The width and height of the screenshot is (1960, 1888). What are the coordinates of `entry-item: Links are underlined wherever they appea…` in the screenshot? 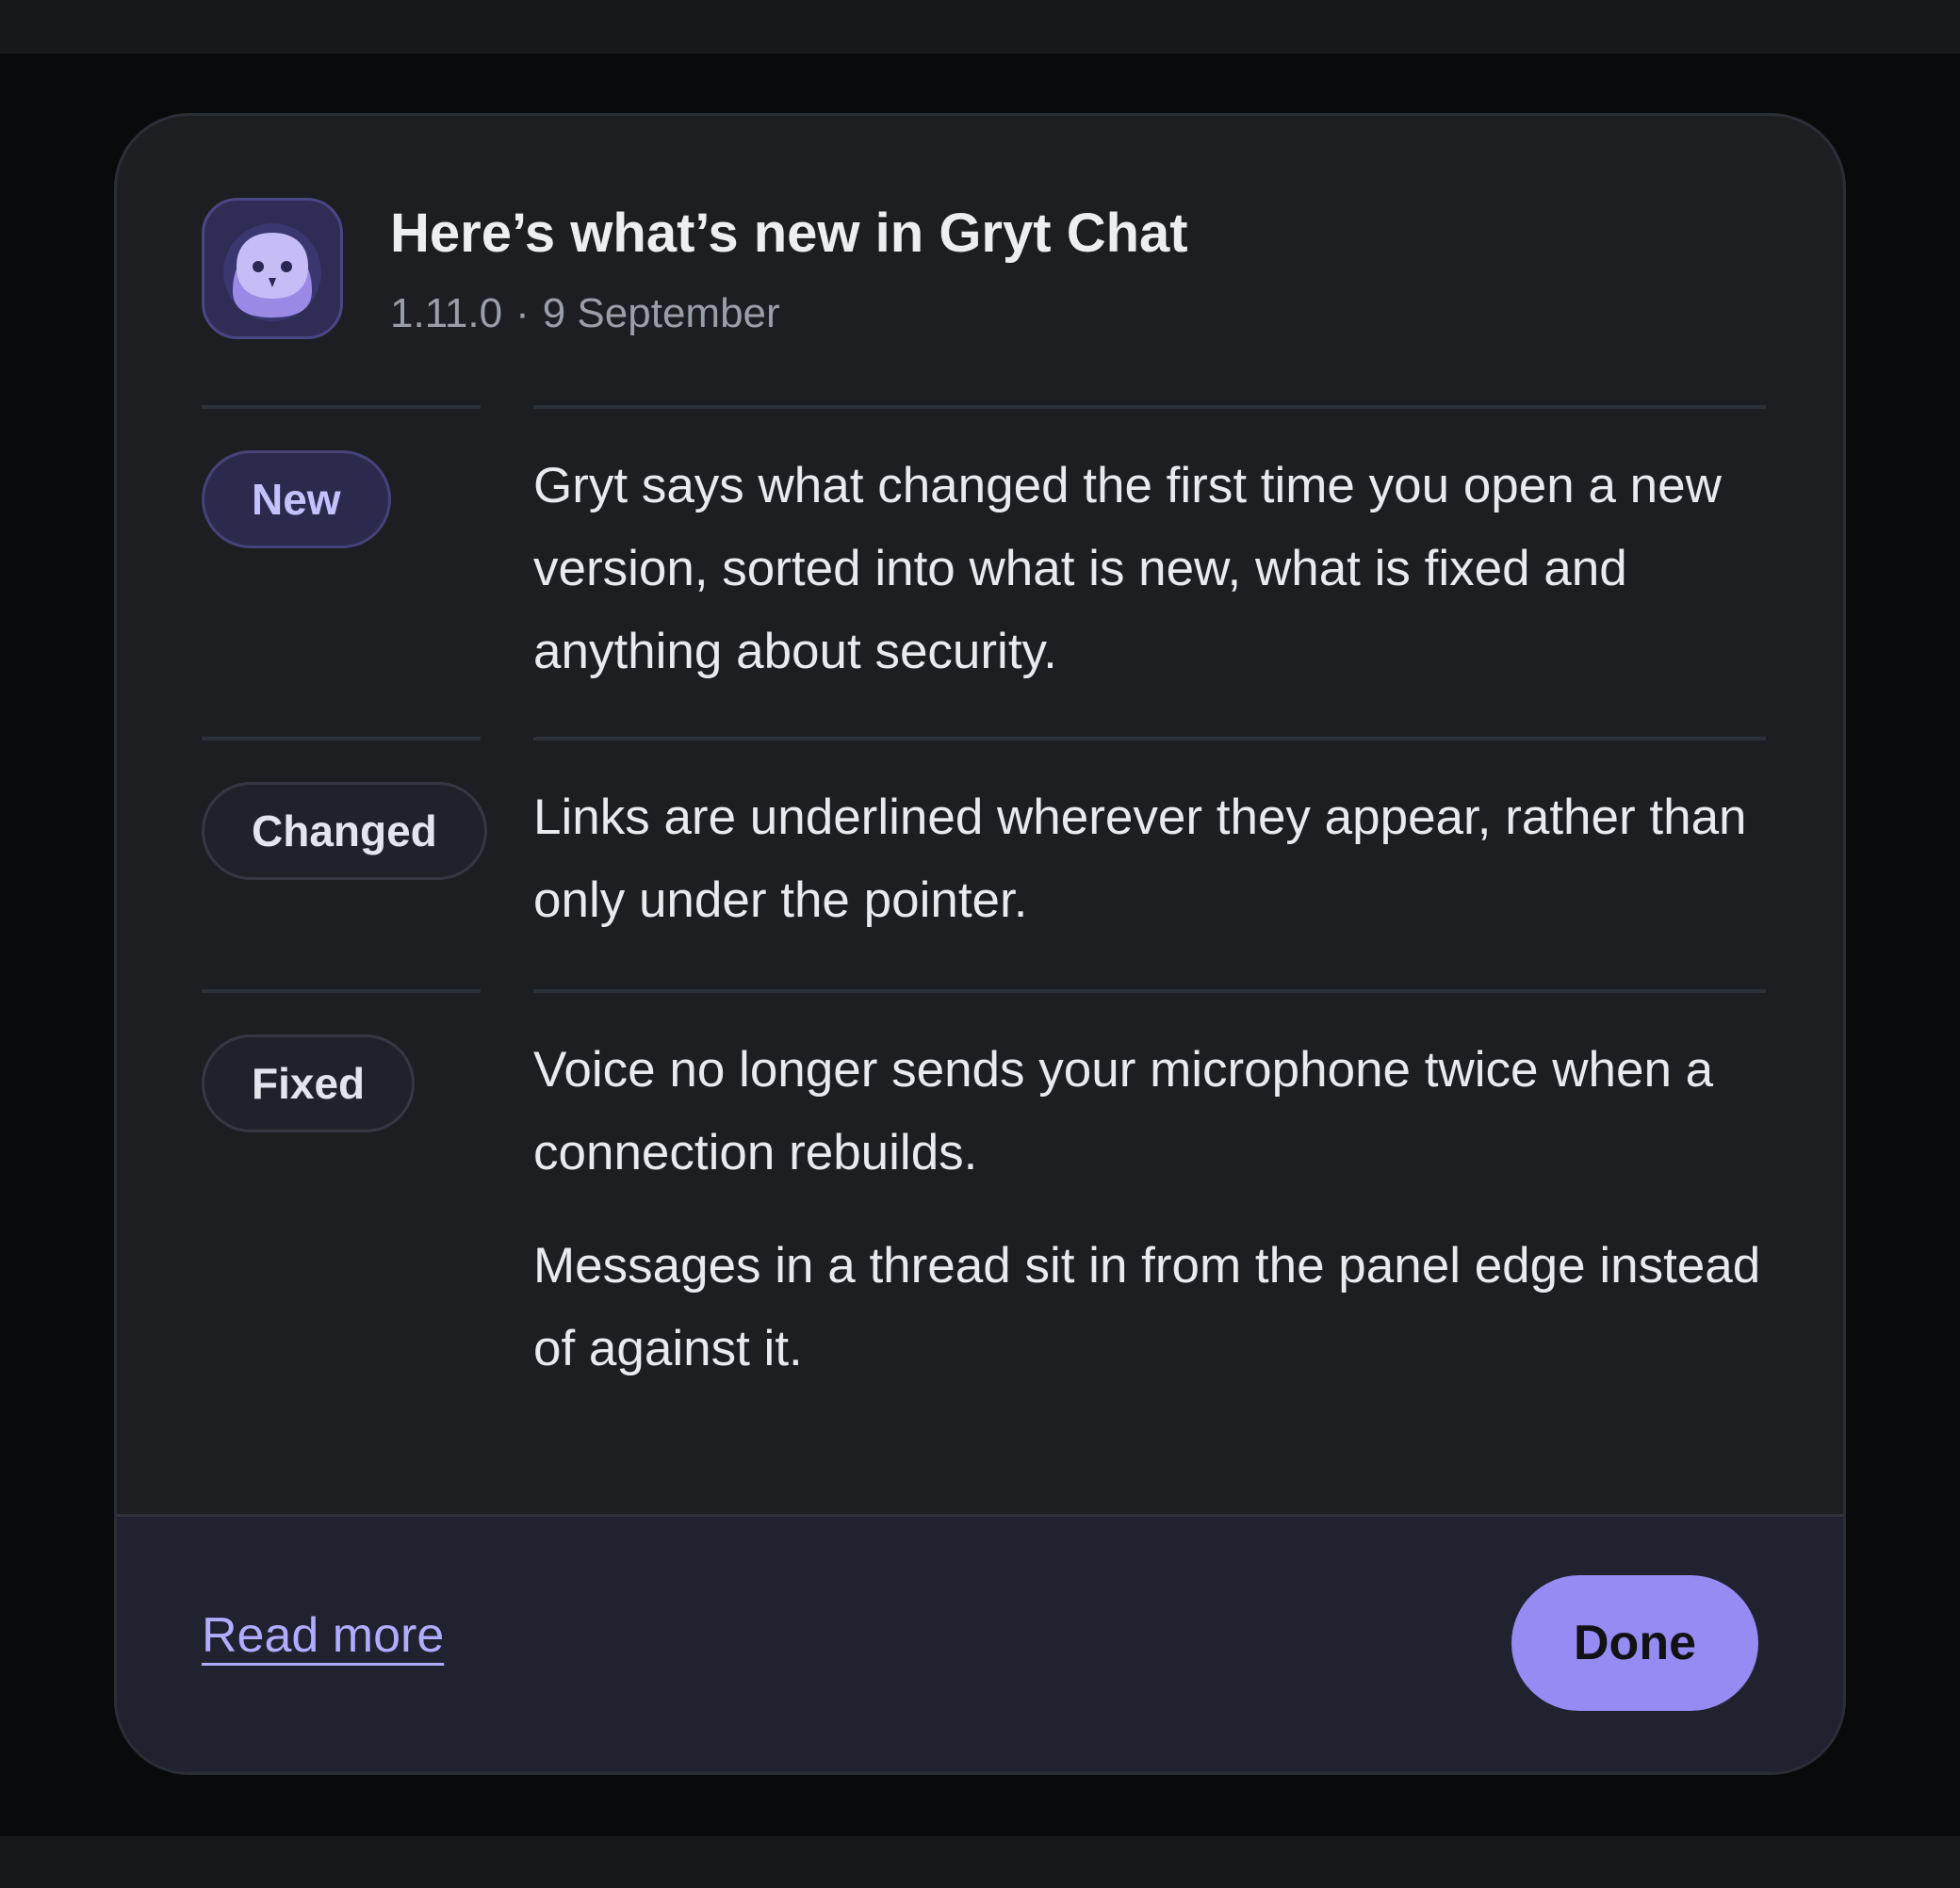 It's located at (1140, 858).